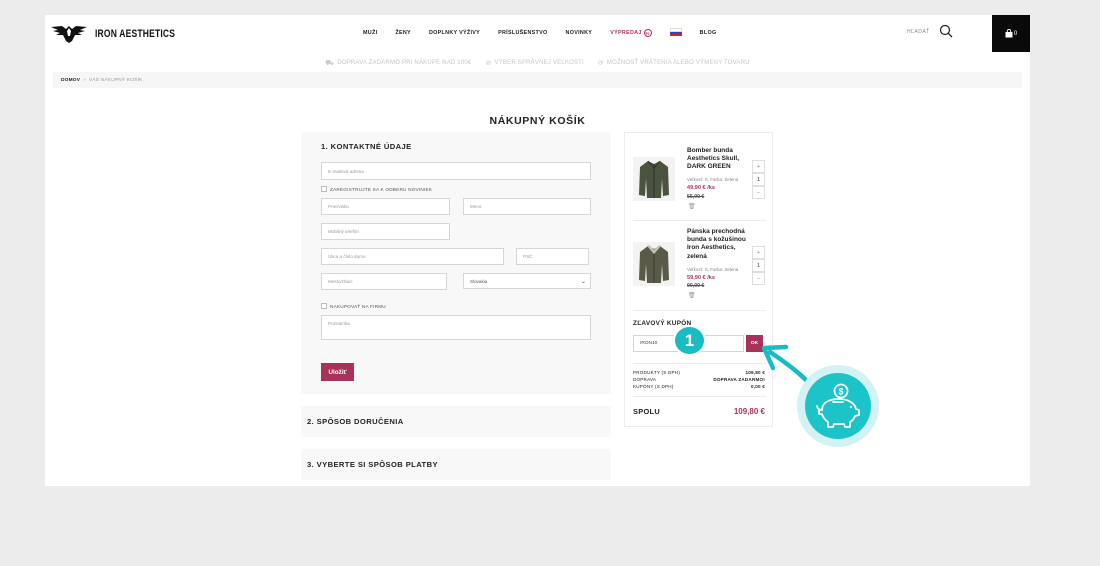 The image size is (1100, 566). Describe the element at coordinates (385, 206) in the screenshot. I see `surname-field: Priezvisko` at that location.